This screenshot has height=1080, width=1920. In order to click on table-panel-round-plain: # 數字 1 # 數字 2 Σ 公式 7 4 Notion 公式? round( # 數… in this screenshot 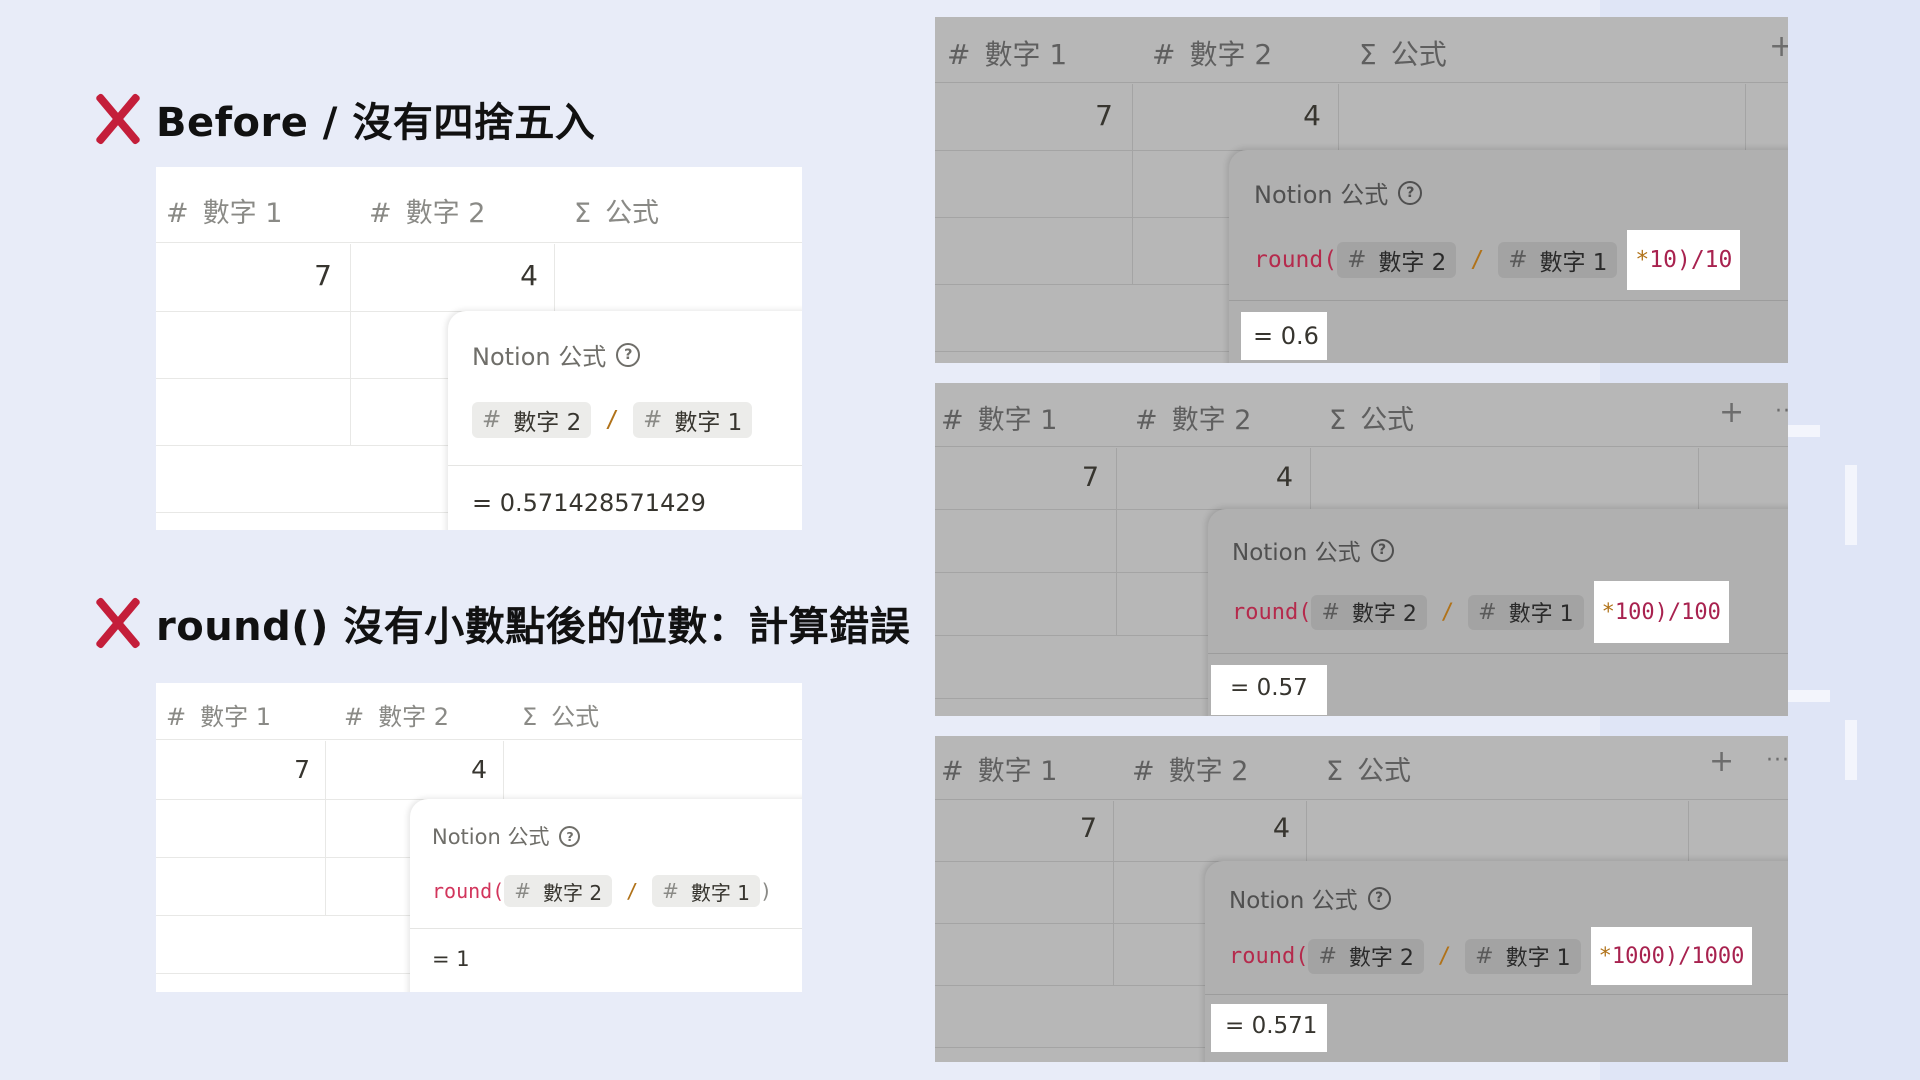, I will do `click(479, 837)`.